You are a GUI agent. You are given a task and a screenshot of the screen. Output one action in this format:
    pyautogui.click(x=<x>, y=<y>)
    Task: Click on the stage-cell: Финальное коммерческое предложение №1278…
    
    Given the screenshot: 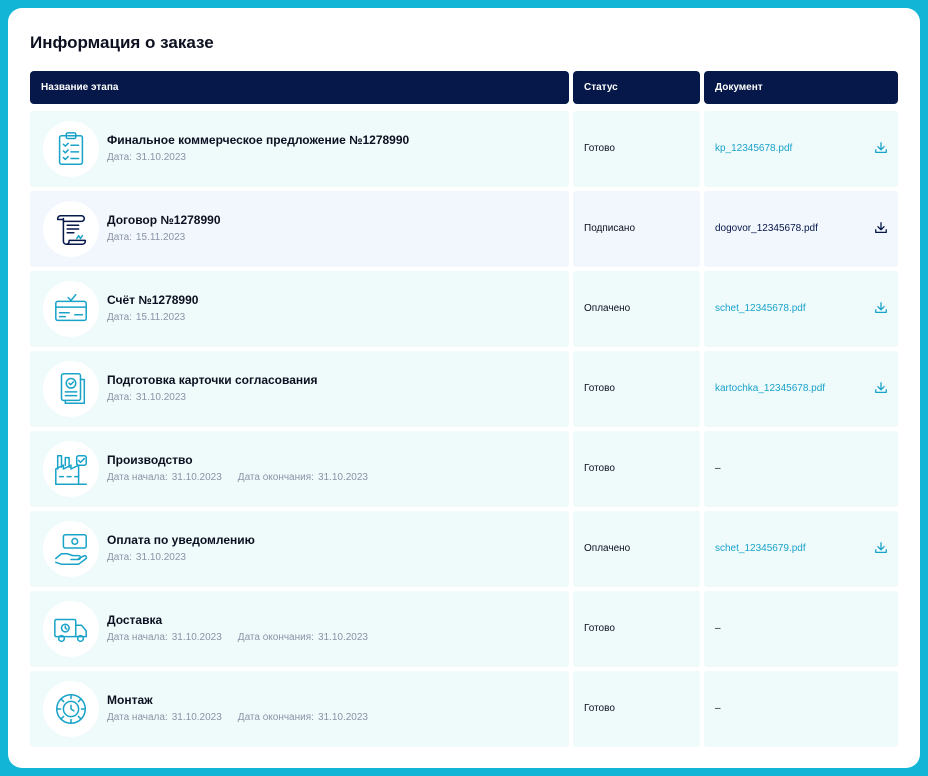 What is the action you would take?
    pyautogui.click(x=299, y=149)
    